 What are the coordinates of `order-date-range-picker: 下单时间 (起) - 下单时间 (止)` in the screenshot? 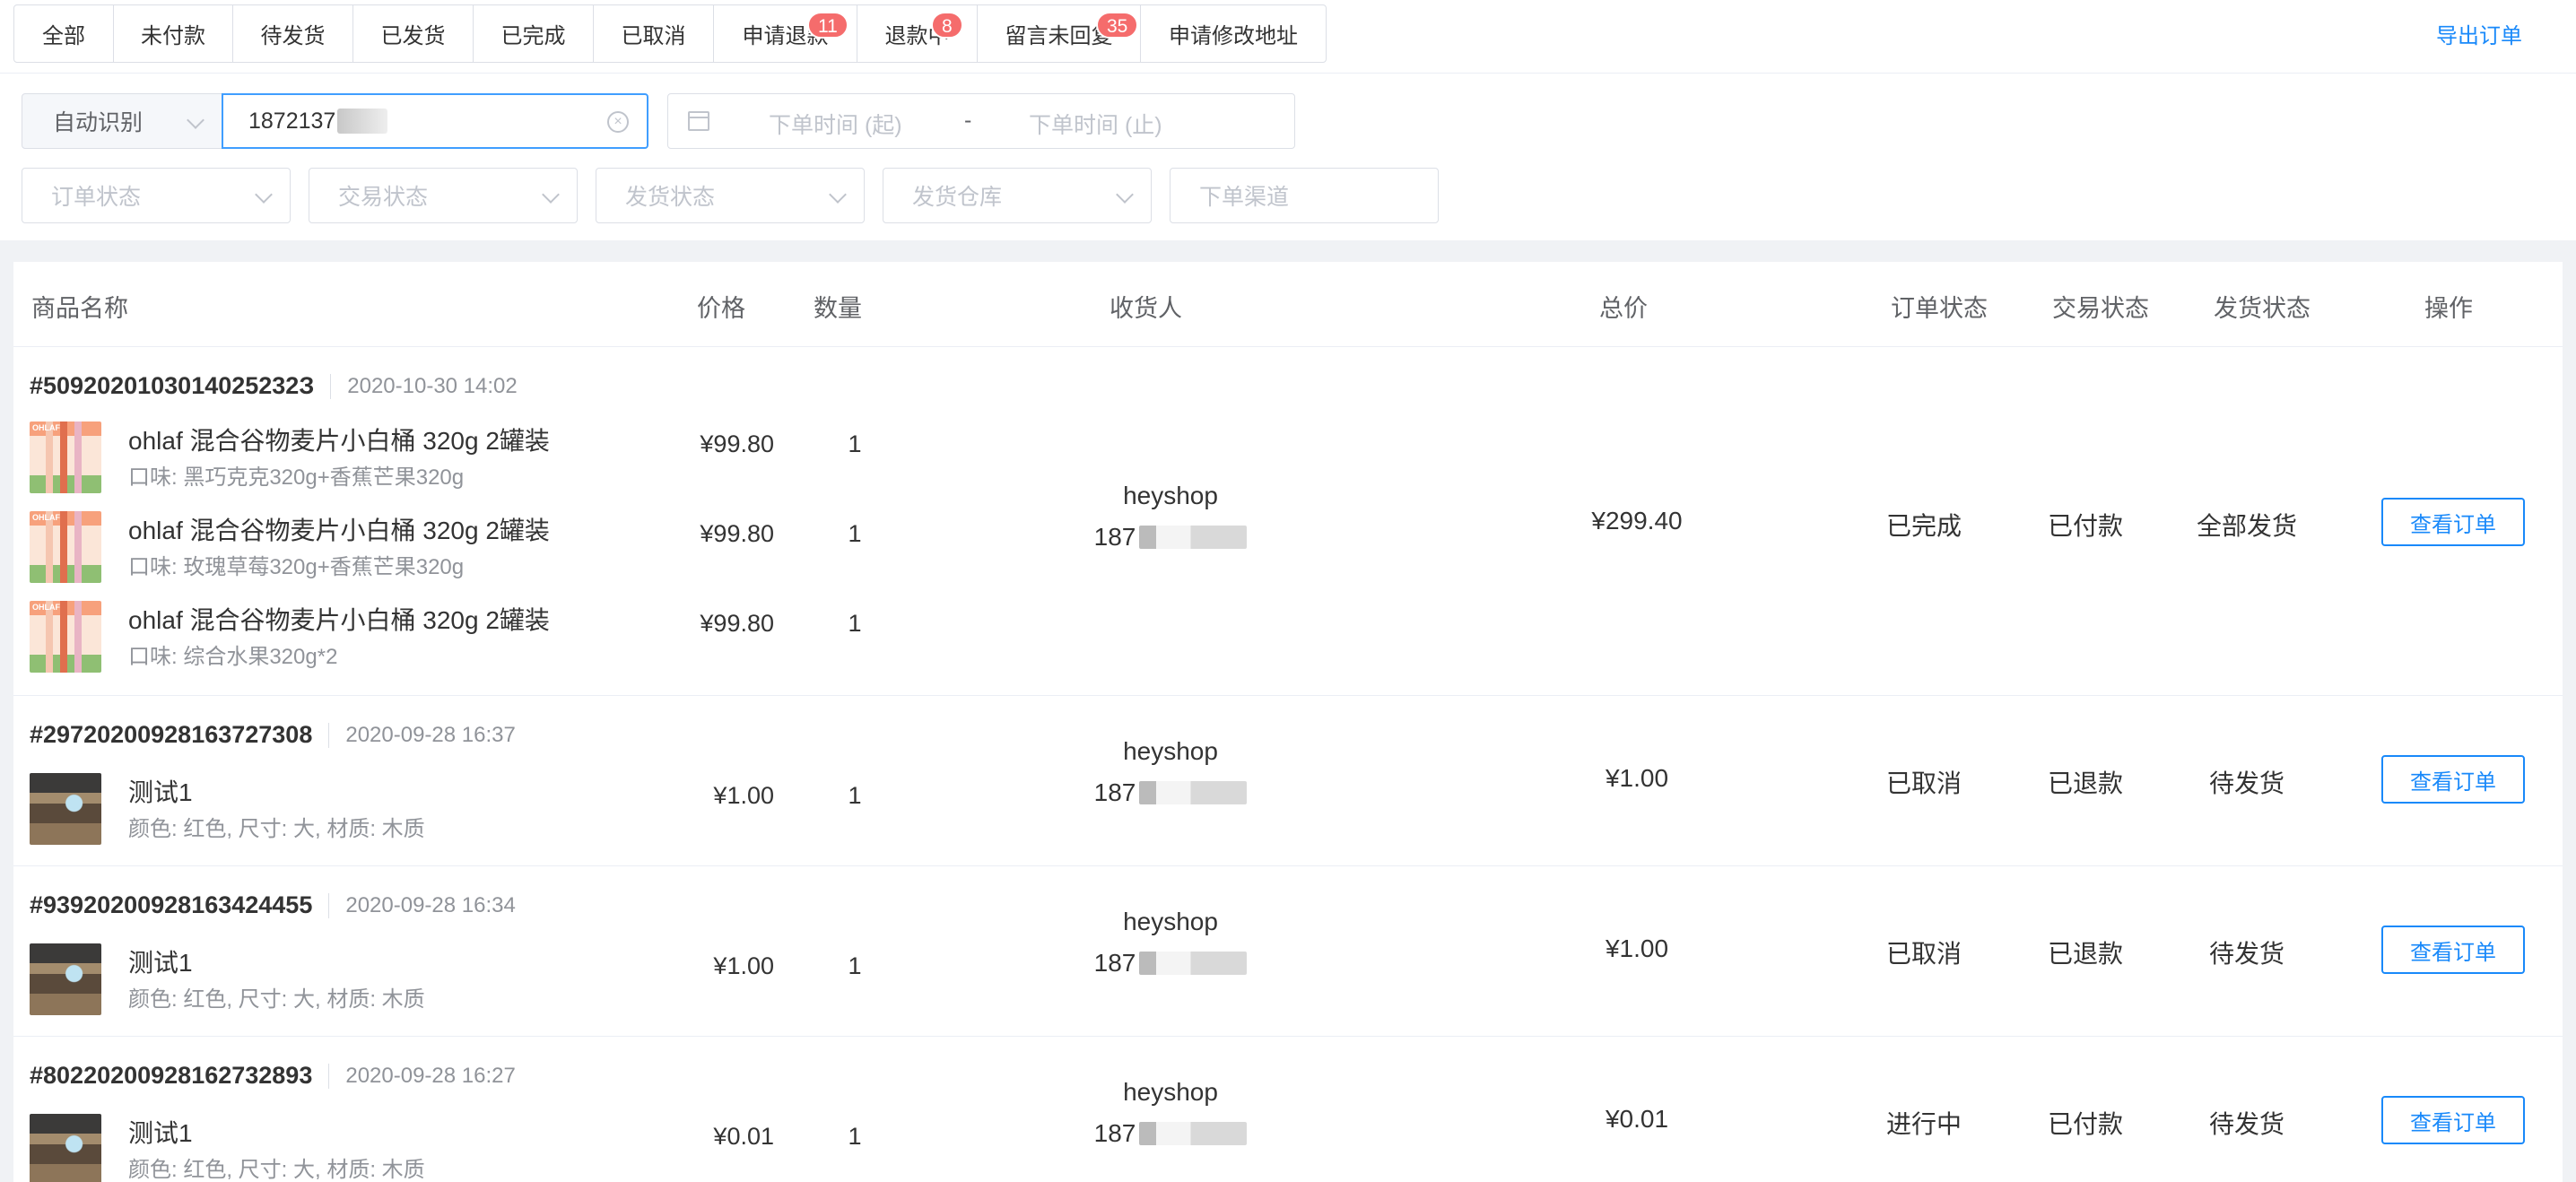 It's located at (981, 121).